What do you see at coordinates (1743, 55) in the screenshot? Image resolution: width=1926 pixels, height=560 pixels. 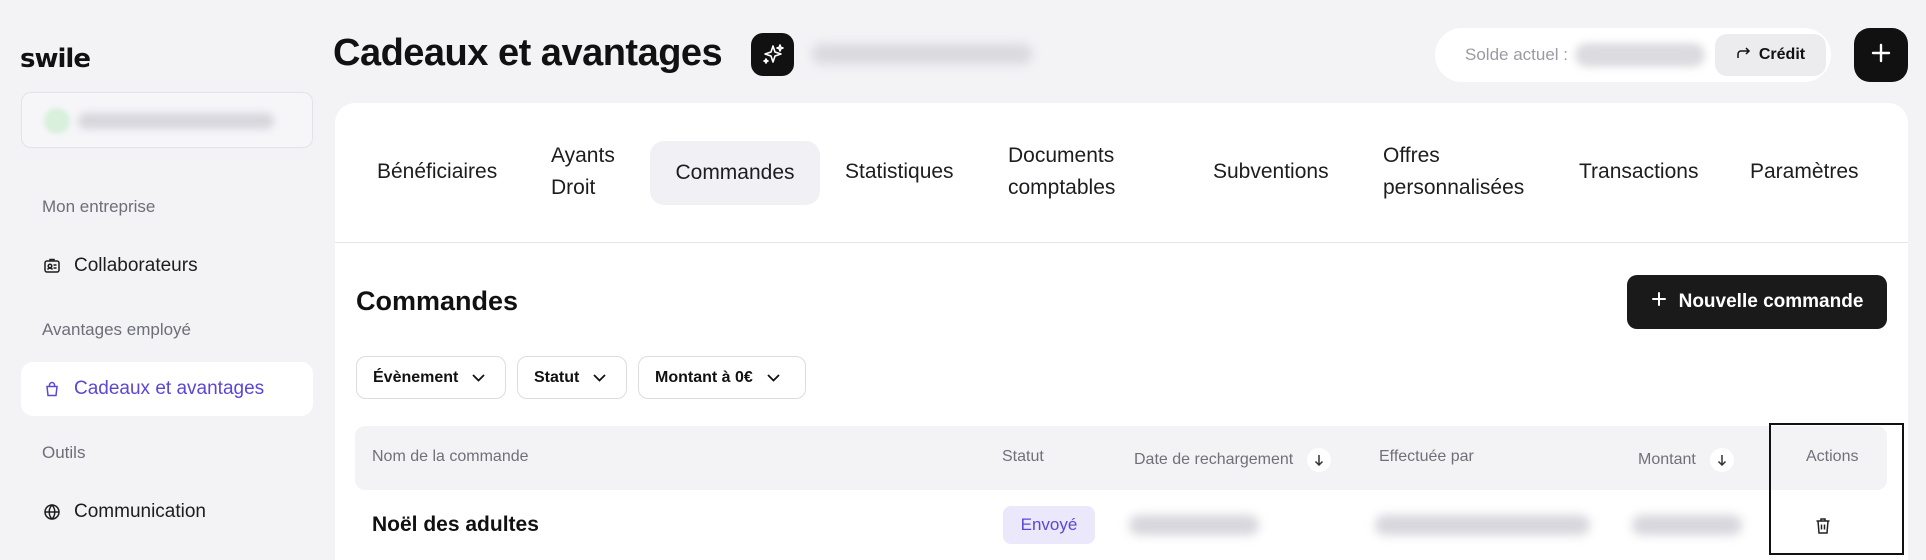 I see `redo-arrow-icon` at bounding box center [1743, 55].